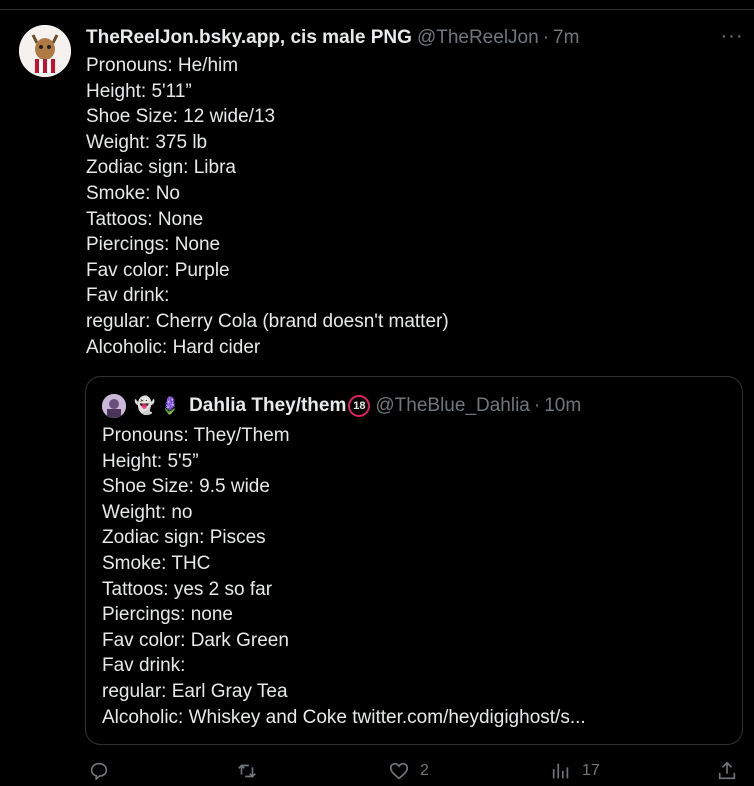  What do you see at coordinates (452, 406) in the screenshot?
I see `quote-author-handle: @TheBlue_Dahlia` at bounding box center [452, 406].